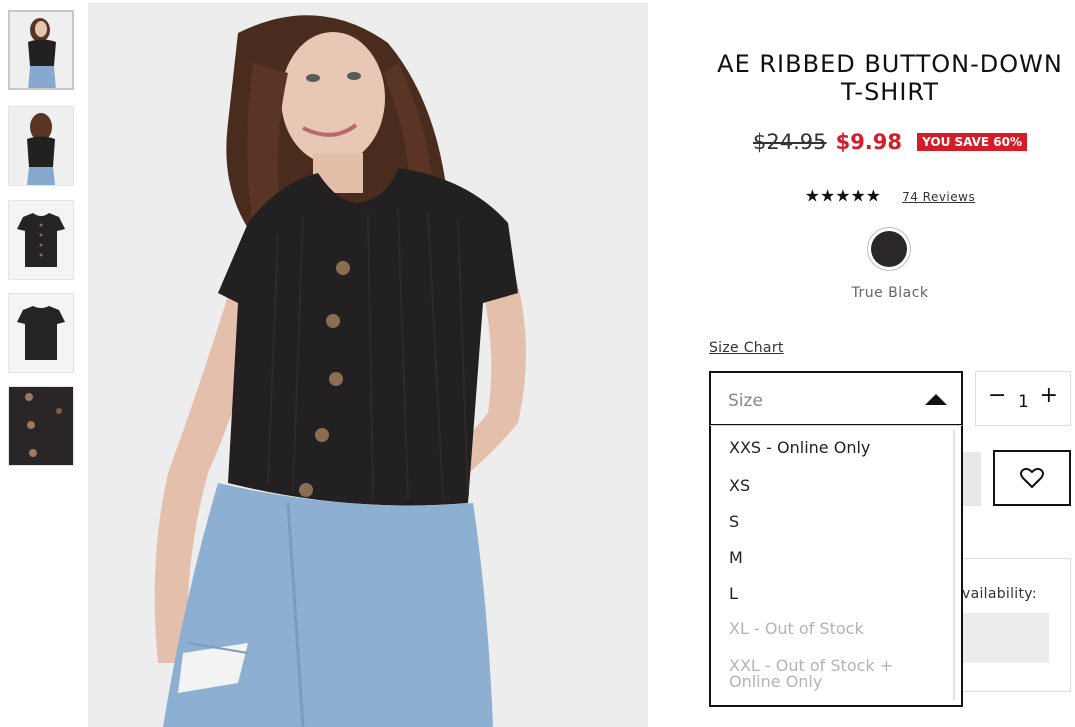 Image resolution: width=1075 pixels, height=727 pixels. Describe the element at coordinates (733, 593) in the screenshot. I see `size-option-l: L` at that location.